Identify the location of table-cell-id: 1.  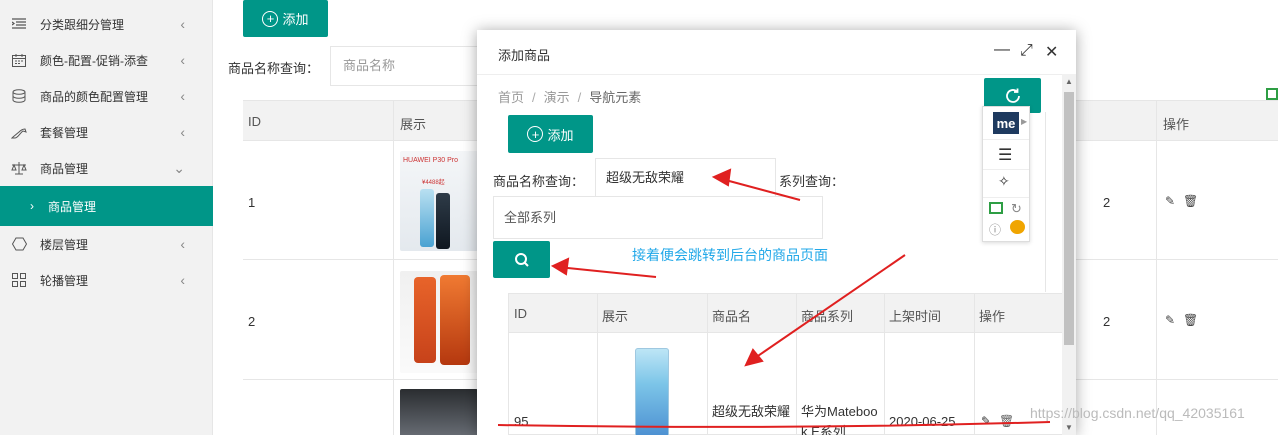
(252, 202).